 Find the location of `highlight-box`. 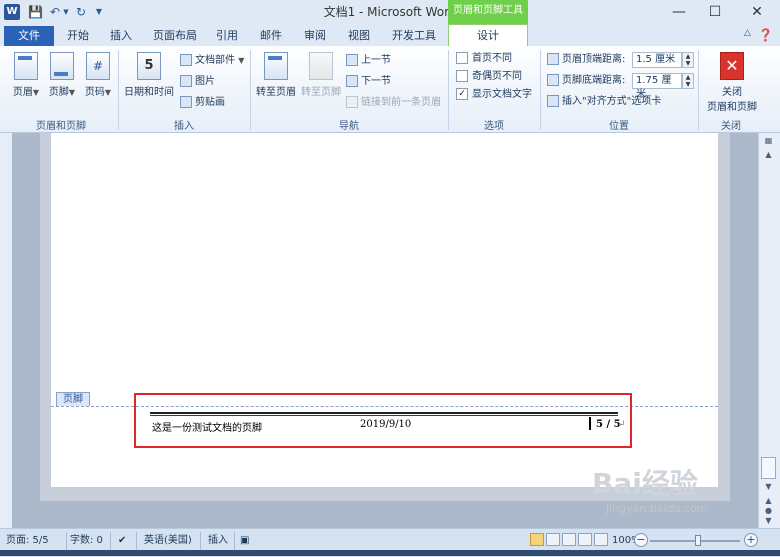

highlight-box is located at coordinates (383, 420).